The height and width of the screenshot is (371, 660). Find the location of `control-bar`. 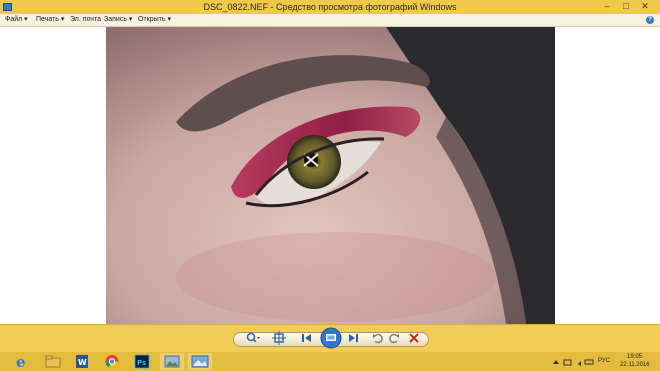

control-bar is located at coordinates (330, 338).